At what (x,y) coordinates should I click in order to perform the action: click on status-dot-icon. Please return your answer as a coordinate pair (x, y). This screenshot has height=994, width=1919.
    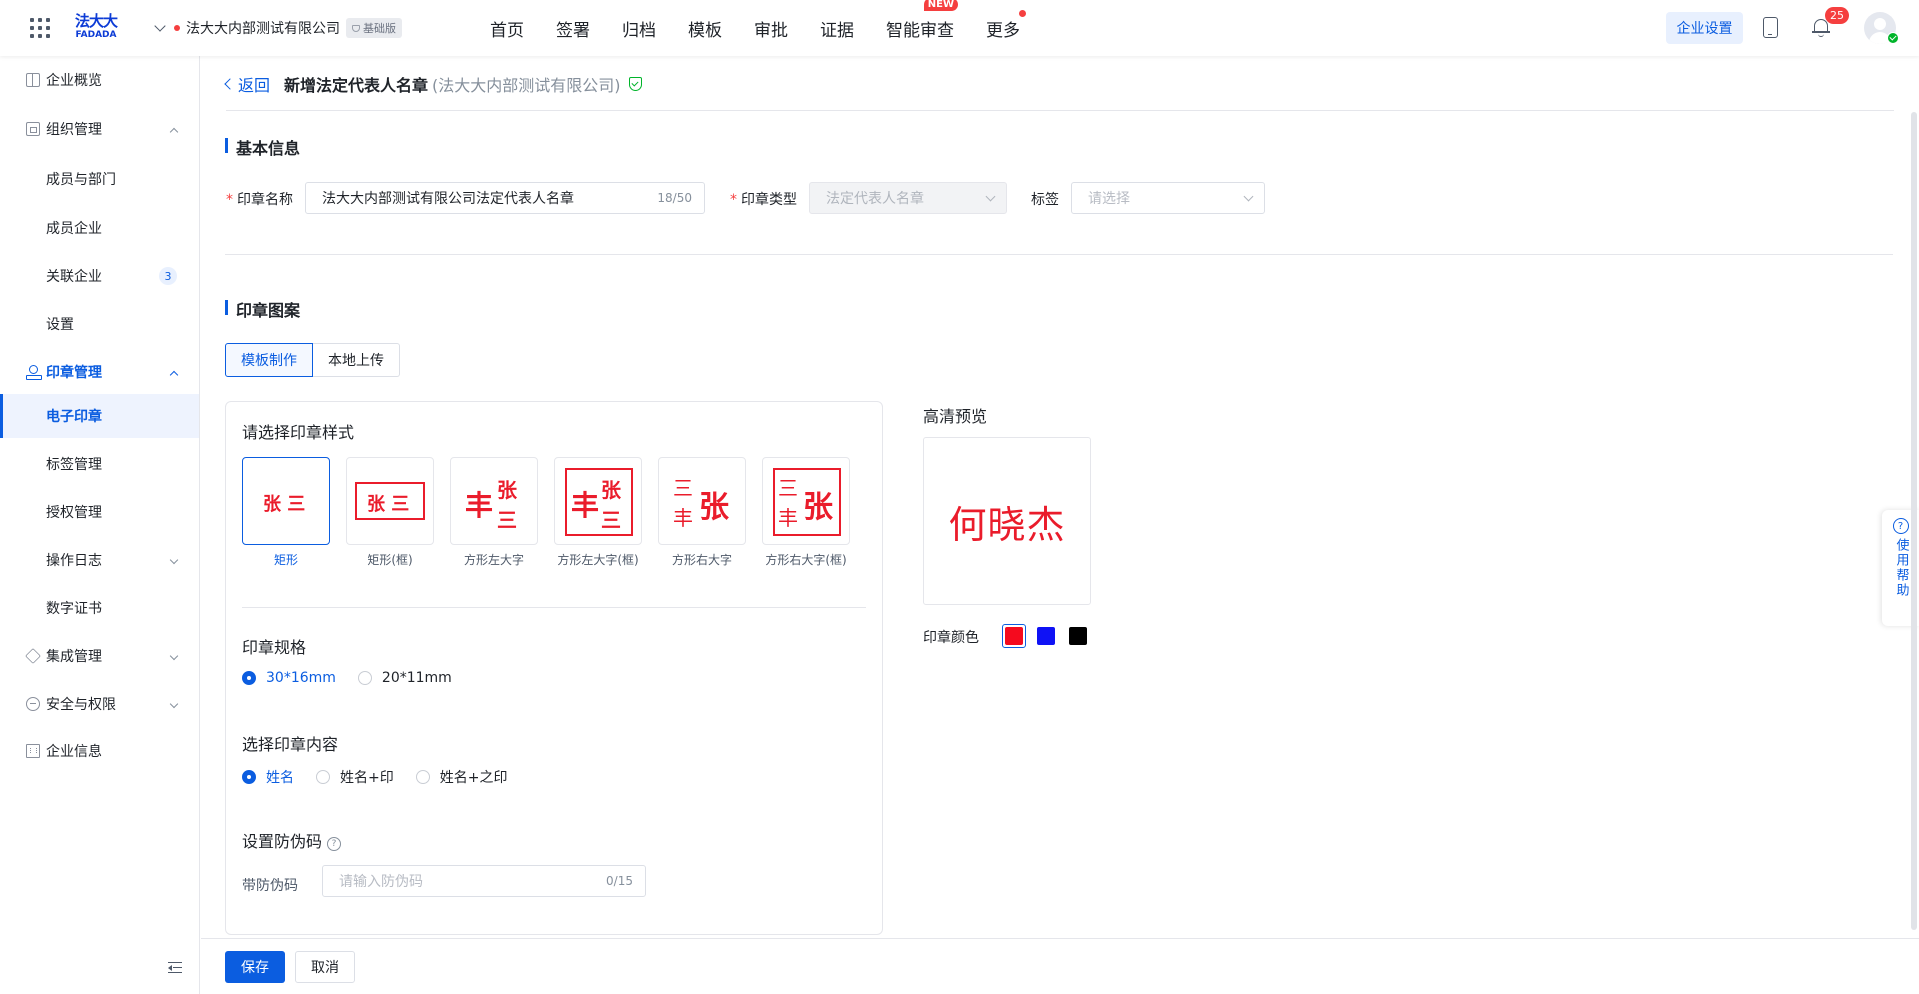
    Looking at the image, I should click on (177, 28).